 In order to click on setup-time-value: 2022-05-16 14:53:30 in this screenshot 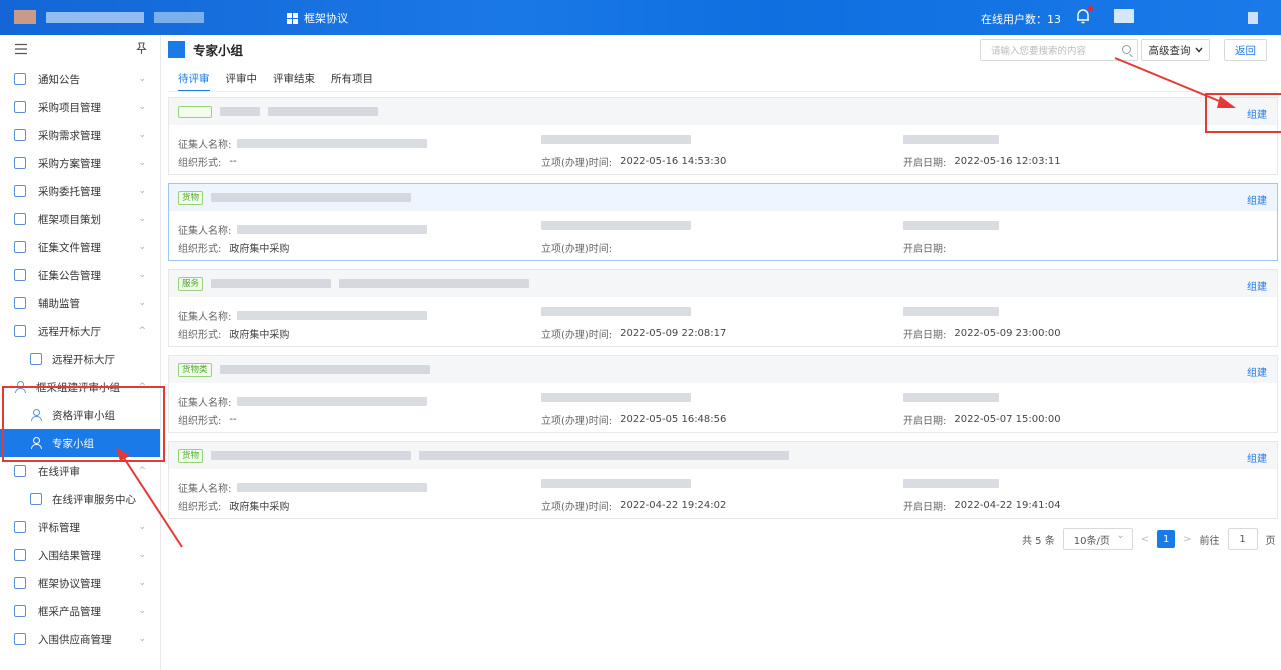, I will do `click(673, 161)`.